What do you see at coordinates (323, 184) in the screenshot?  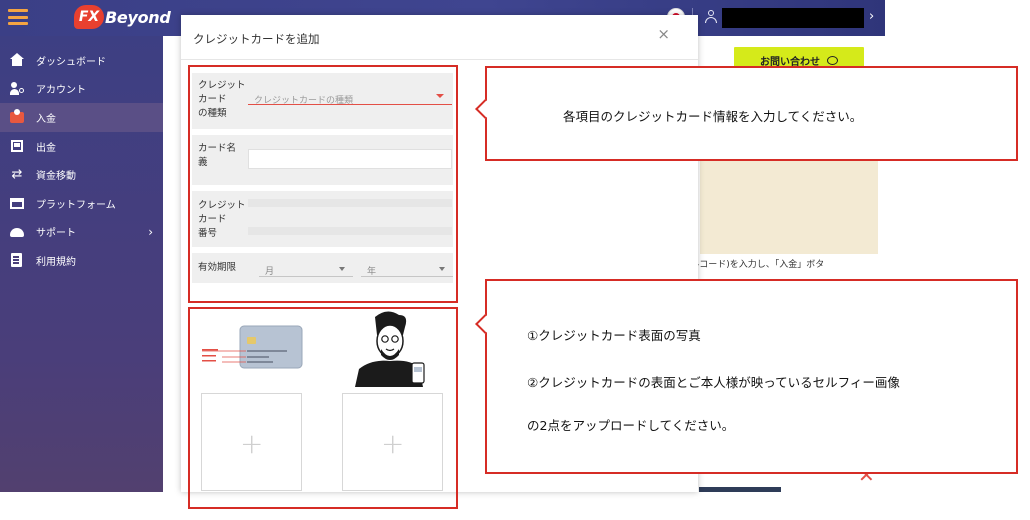 I see `form-fields-highlight` at bounding box center [323, 184].